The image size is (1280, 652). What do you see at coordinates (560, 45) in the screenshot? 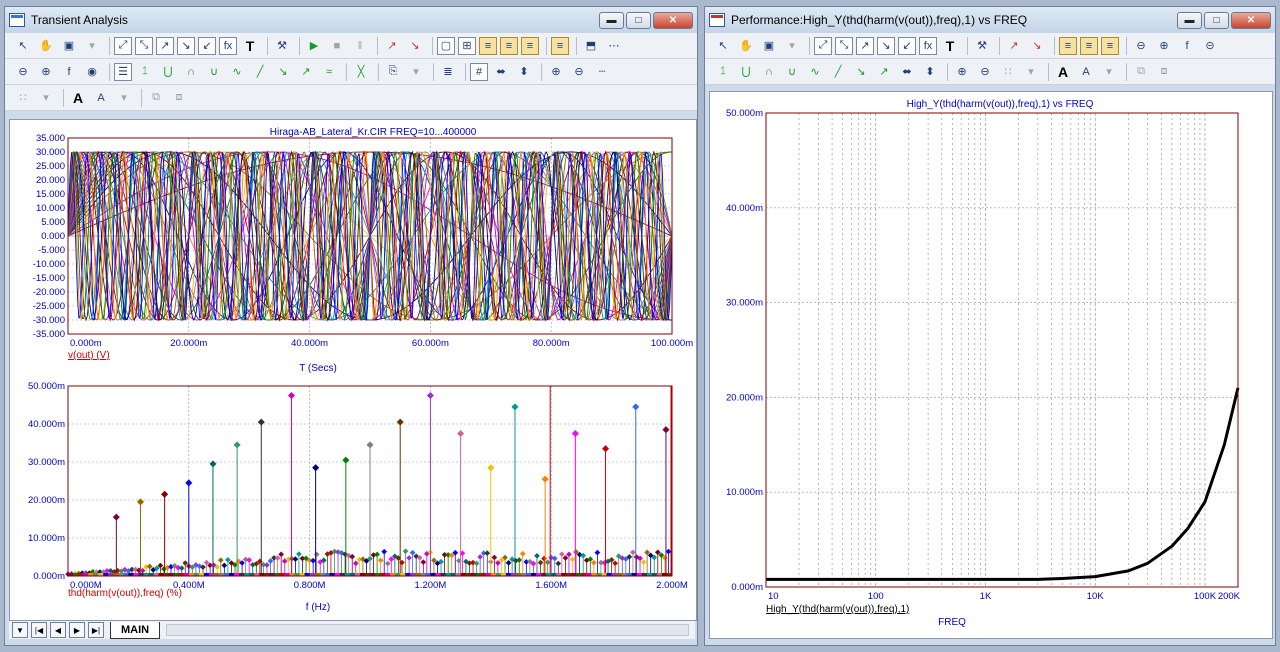
I see `table4-icon: ≡` at bounding box center [560, 45].